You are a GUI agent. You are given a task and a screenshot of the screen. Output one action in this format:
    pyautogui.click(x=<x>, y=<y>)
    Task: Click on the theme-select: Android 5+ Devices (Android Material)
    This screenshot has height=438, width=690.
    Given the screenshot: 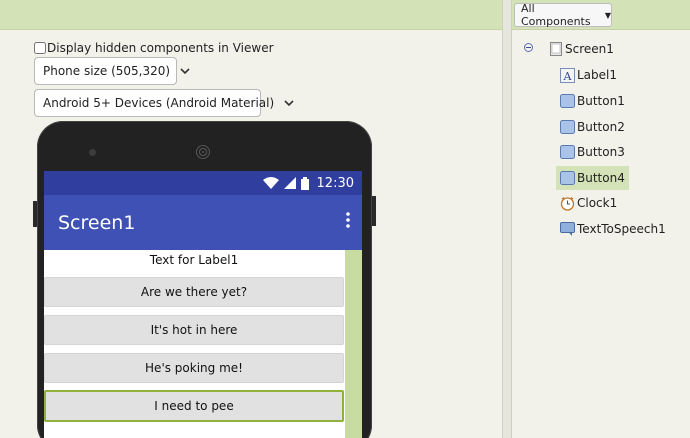 What is the action you would take?
    pyautogui.click(x=164, y=103)
    